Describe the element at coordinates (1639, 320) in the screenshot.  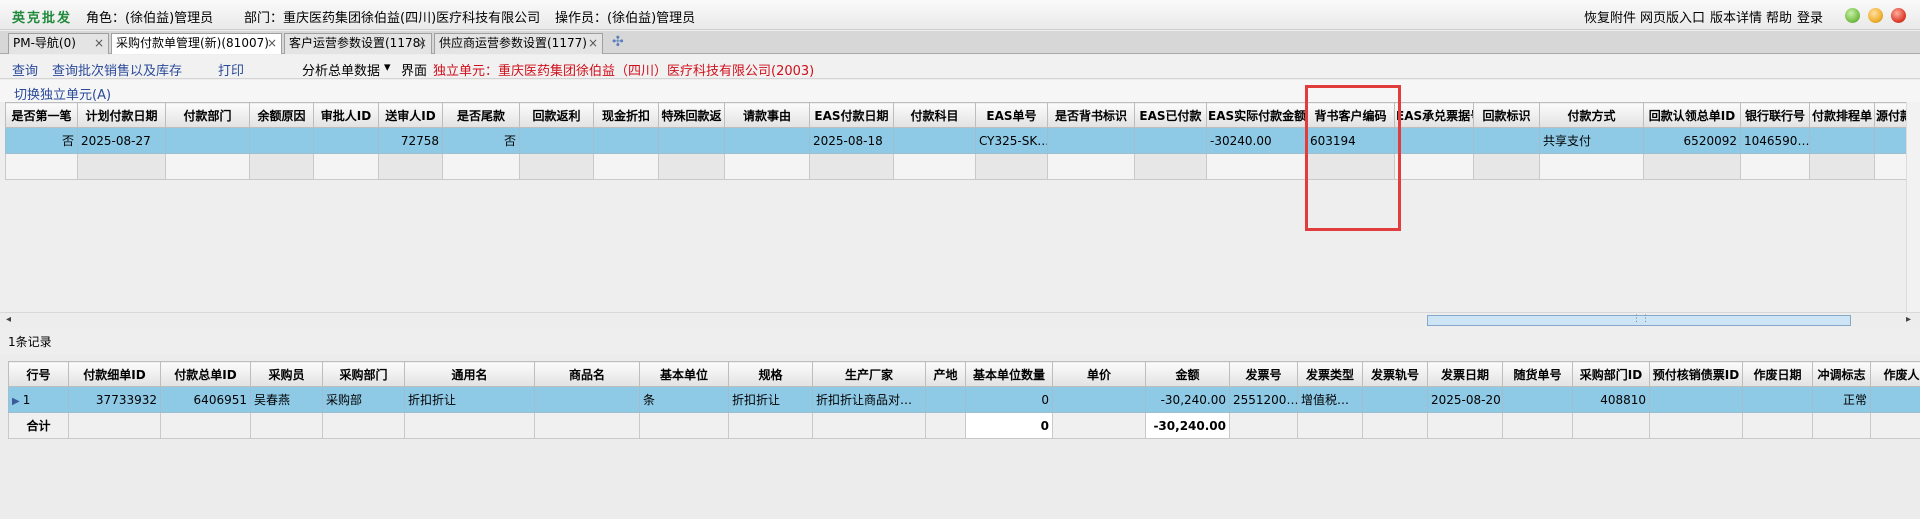
I see `scroll-thumb: ⋮⋮` at that location.